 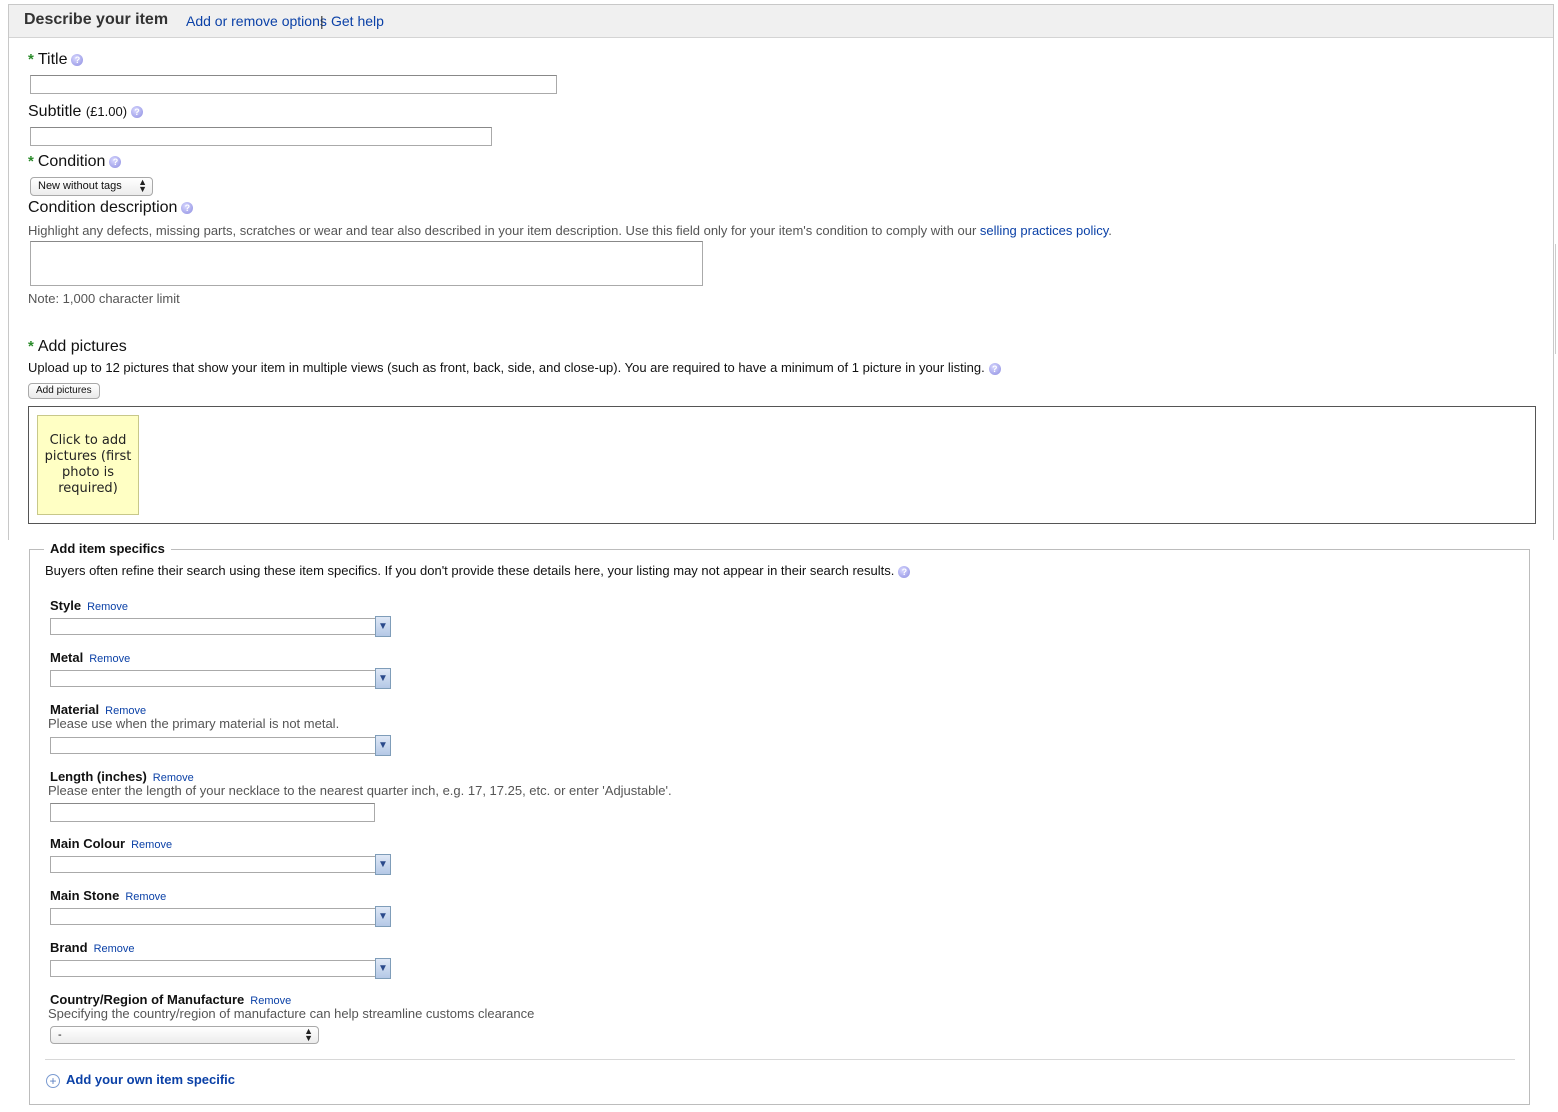 I want to click on plus-icon: +, so click(x=53, y=1081).